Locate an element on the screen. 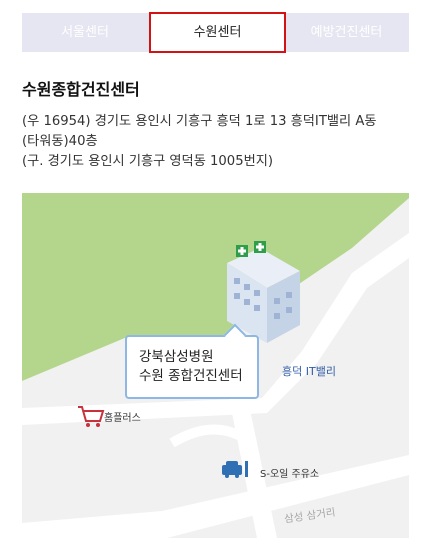 This screenshot has height=550, width=430. tab-suwon-center: 수원센터 is located at coordinates (217, 32).